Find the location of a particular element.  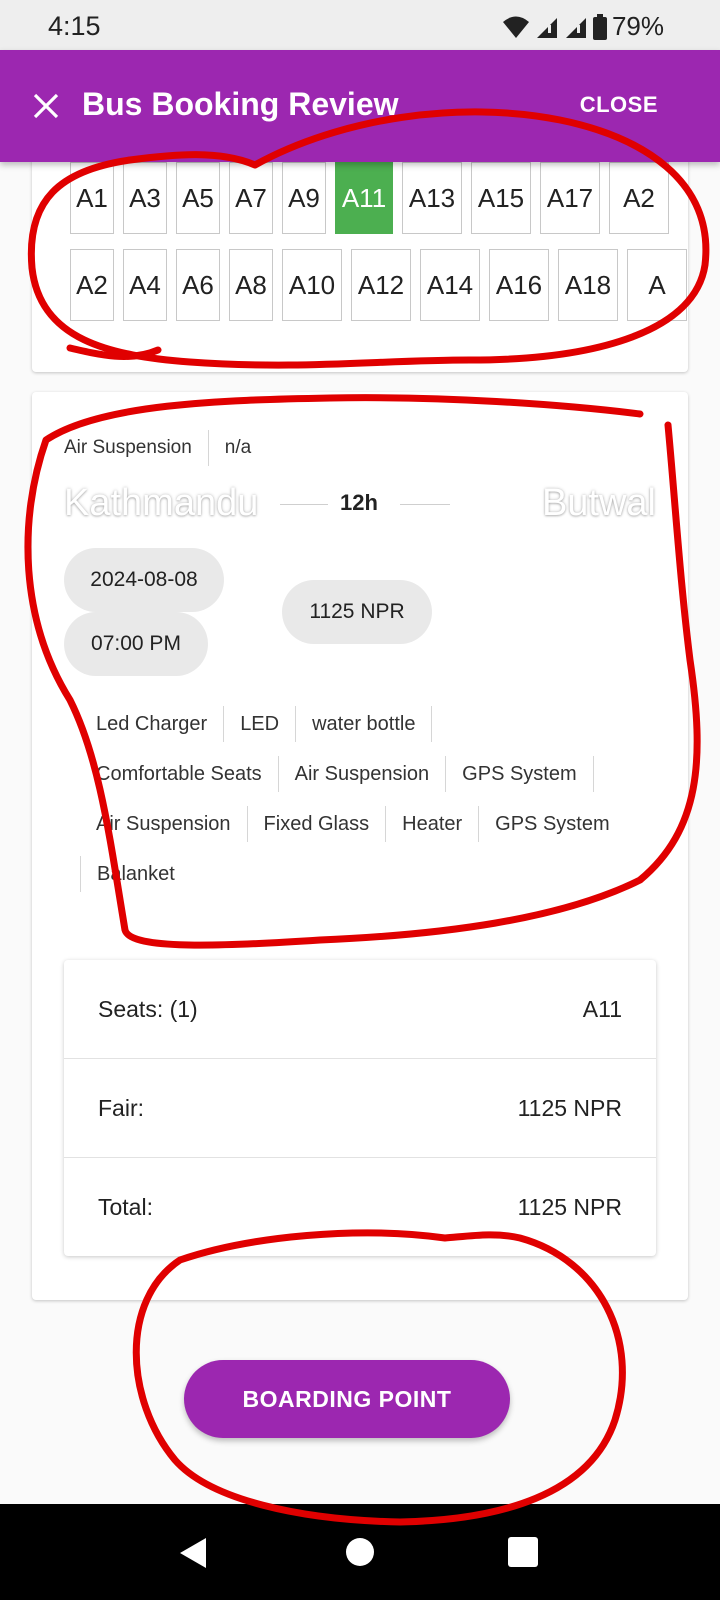

status-icons: 79% is located at coordinates (583, 26).